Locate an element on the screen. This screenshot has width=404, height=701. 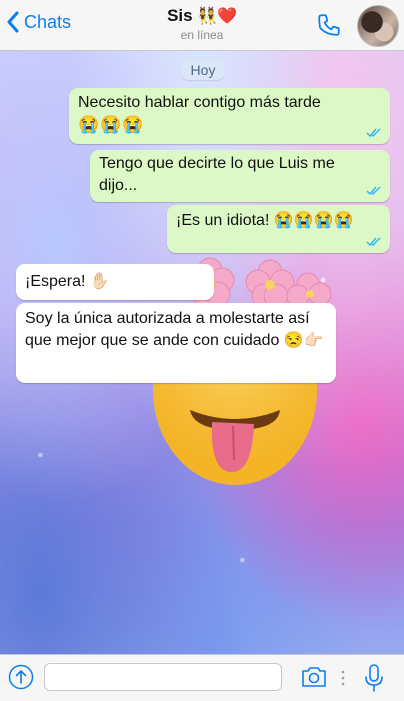
message-text: Necesito hablar contigo más tarde is located at coordinates (199, 102).